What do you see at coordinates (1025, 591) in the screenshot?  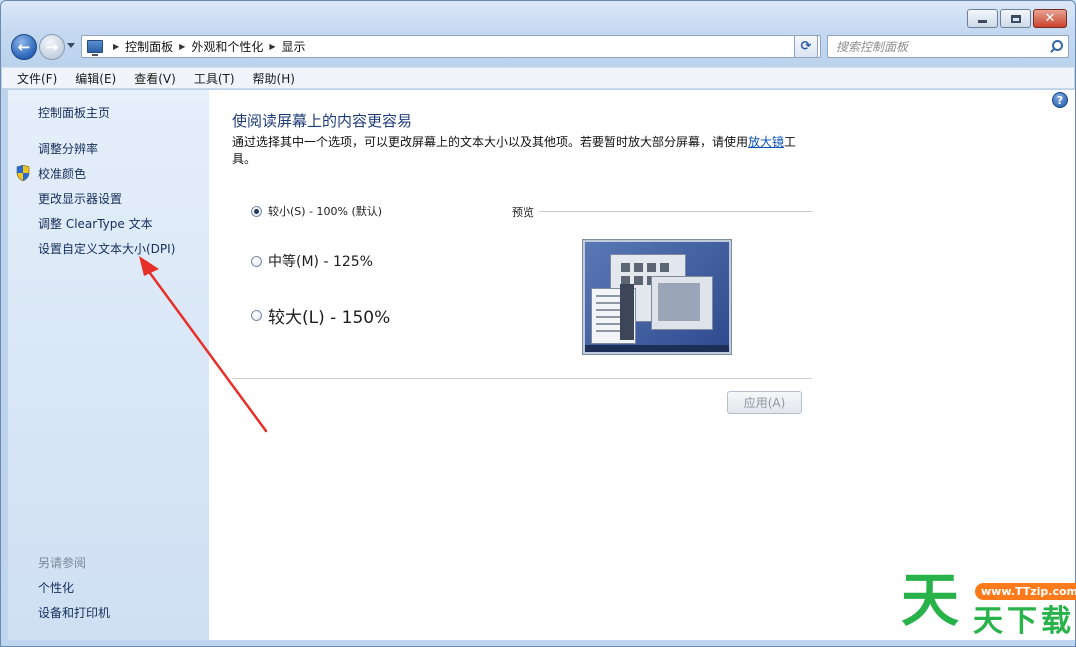 I see `watermark-url: www.TTzip.com` at bounding box center [1025, 591].